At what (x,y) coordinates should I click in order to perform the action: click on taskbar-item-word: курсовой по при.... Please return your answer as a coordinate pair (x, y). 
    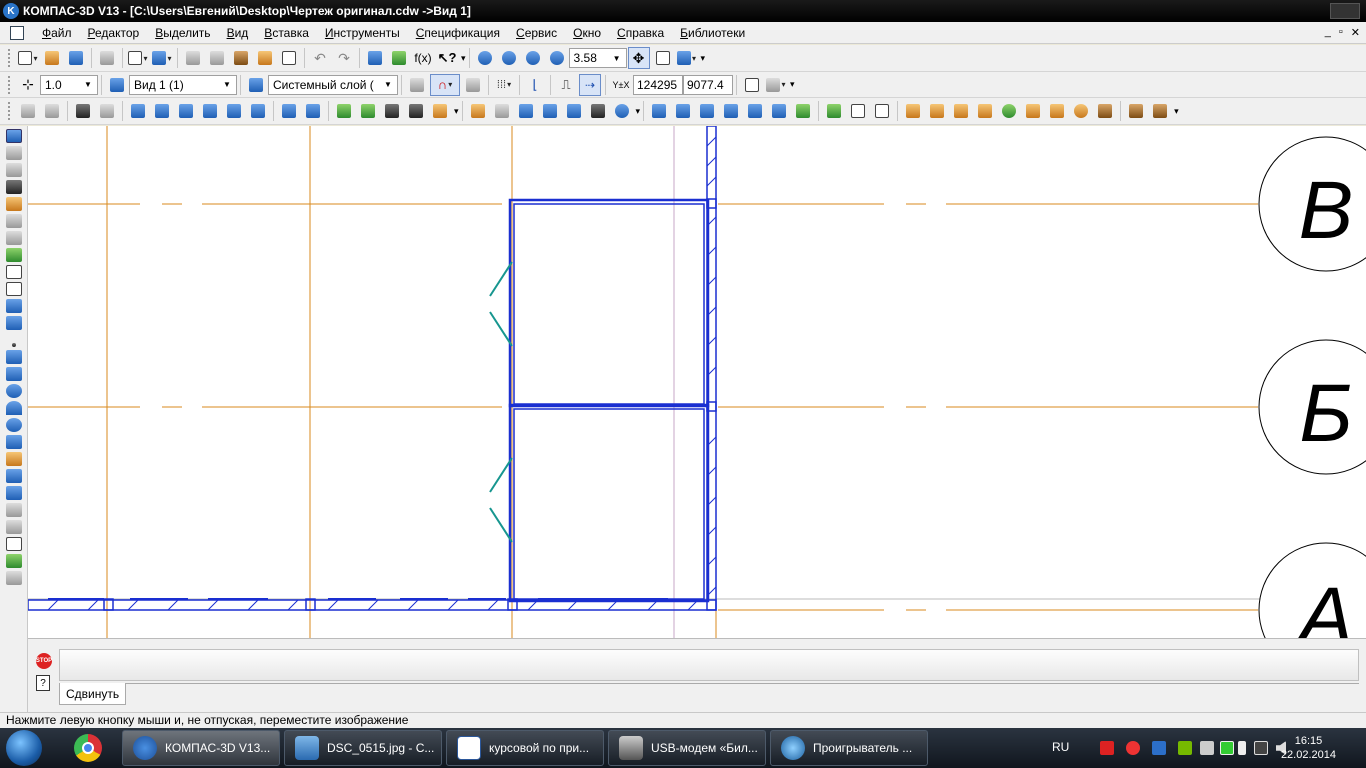
    Looking at the image, I should click on (525, 748).